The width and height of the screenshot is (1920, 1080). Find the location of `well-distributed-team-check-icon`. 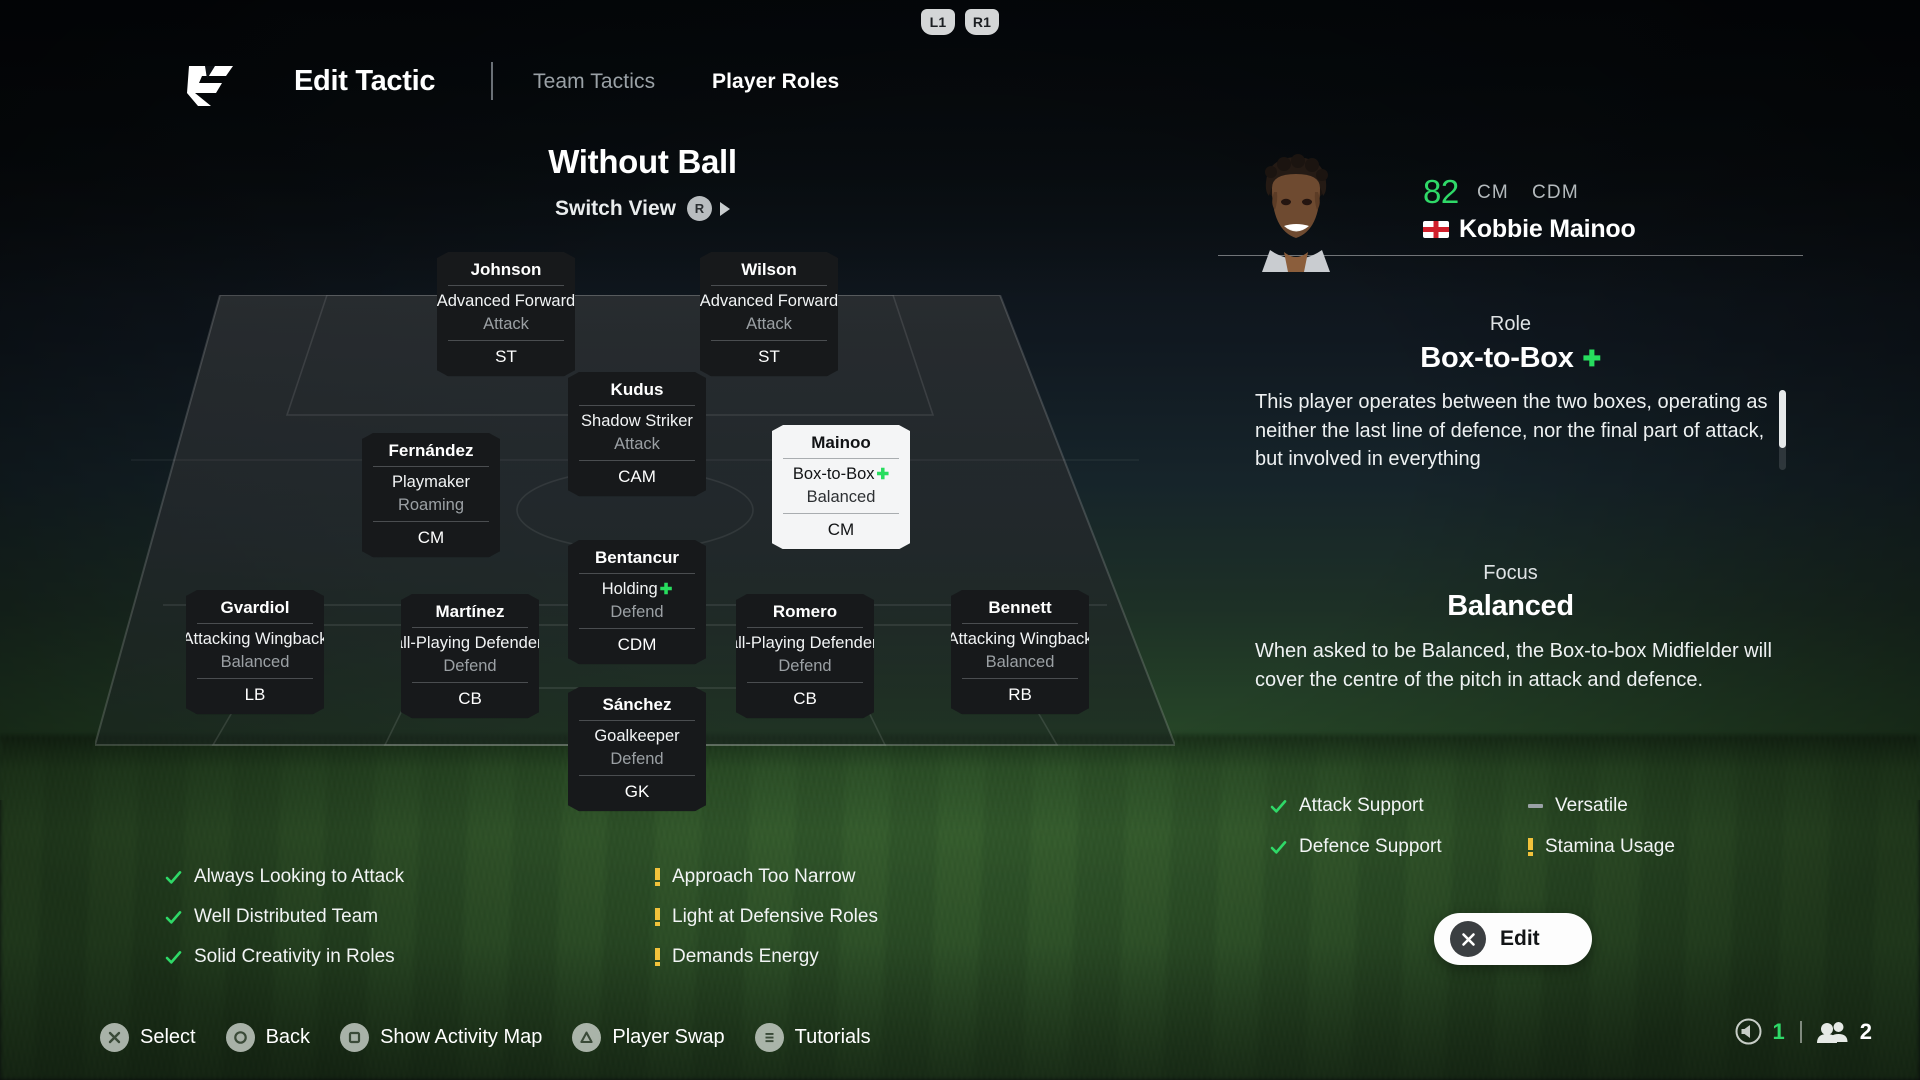

well-distributed-team-check-icon is located at coordinates (173, 917).